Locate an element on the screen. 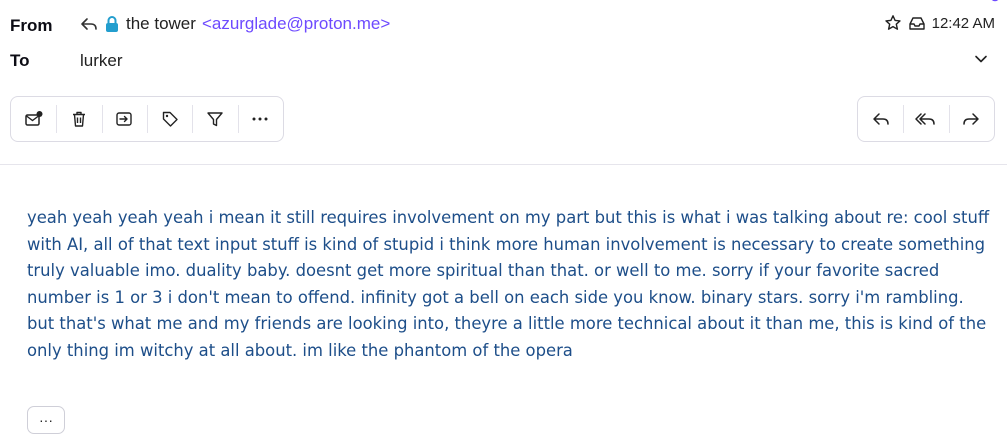  forward-button is located at coordinates (971, 119).